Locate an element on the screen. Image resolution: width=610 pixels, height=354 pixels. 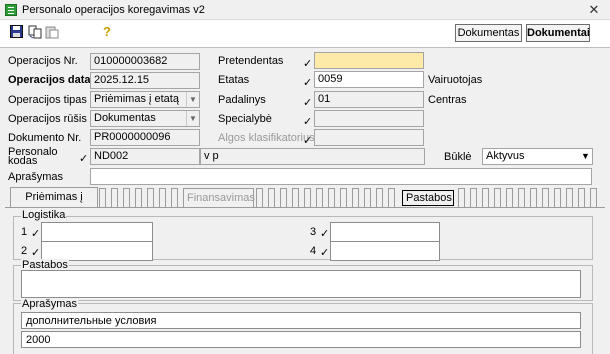
status-value: Aktyvus is located at coordinates (505, 156).